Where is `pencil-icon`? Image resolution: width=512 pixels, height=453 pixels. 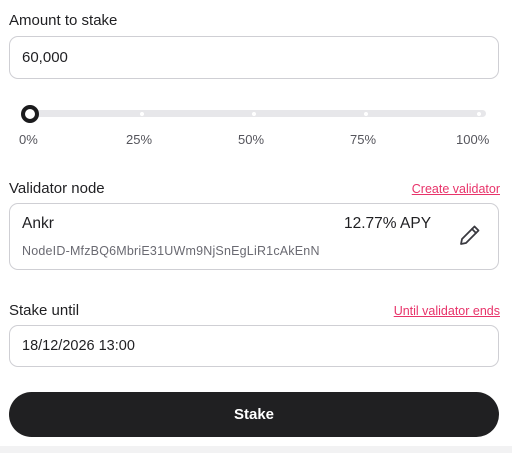
pencil-icon is located at coordinates (470, 235).